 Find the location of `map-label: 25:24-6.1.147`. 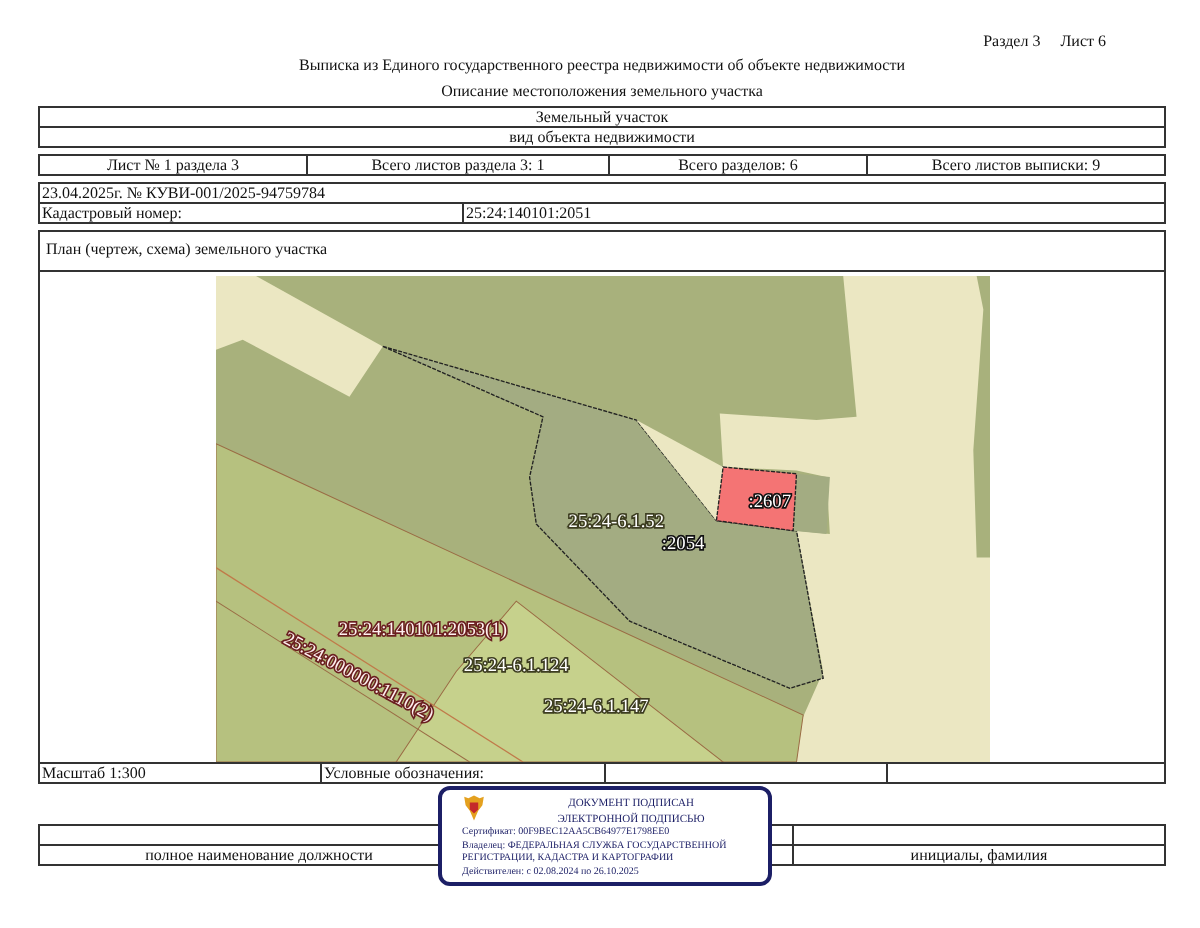

map-label: 25:24-6.1.147 is located at coordinates (595, 707).